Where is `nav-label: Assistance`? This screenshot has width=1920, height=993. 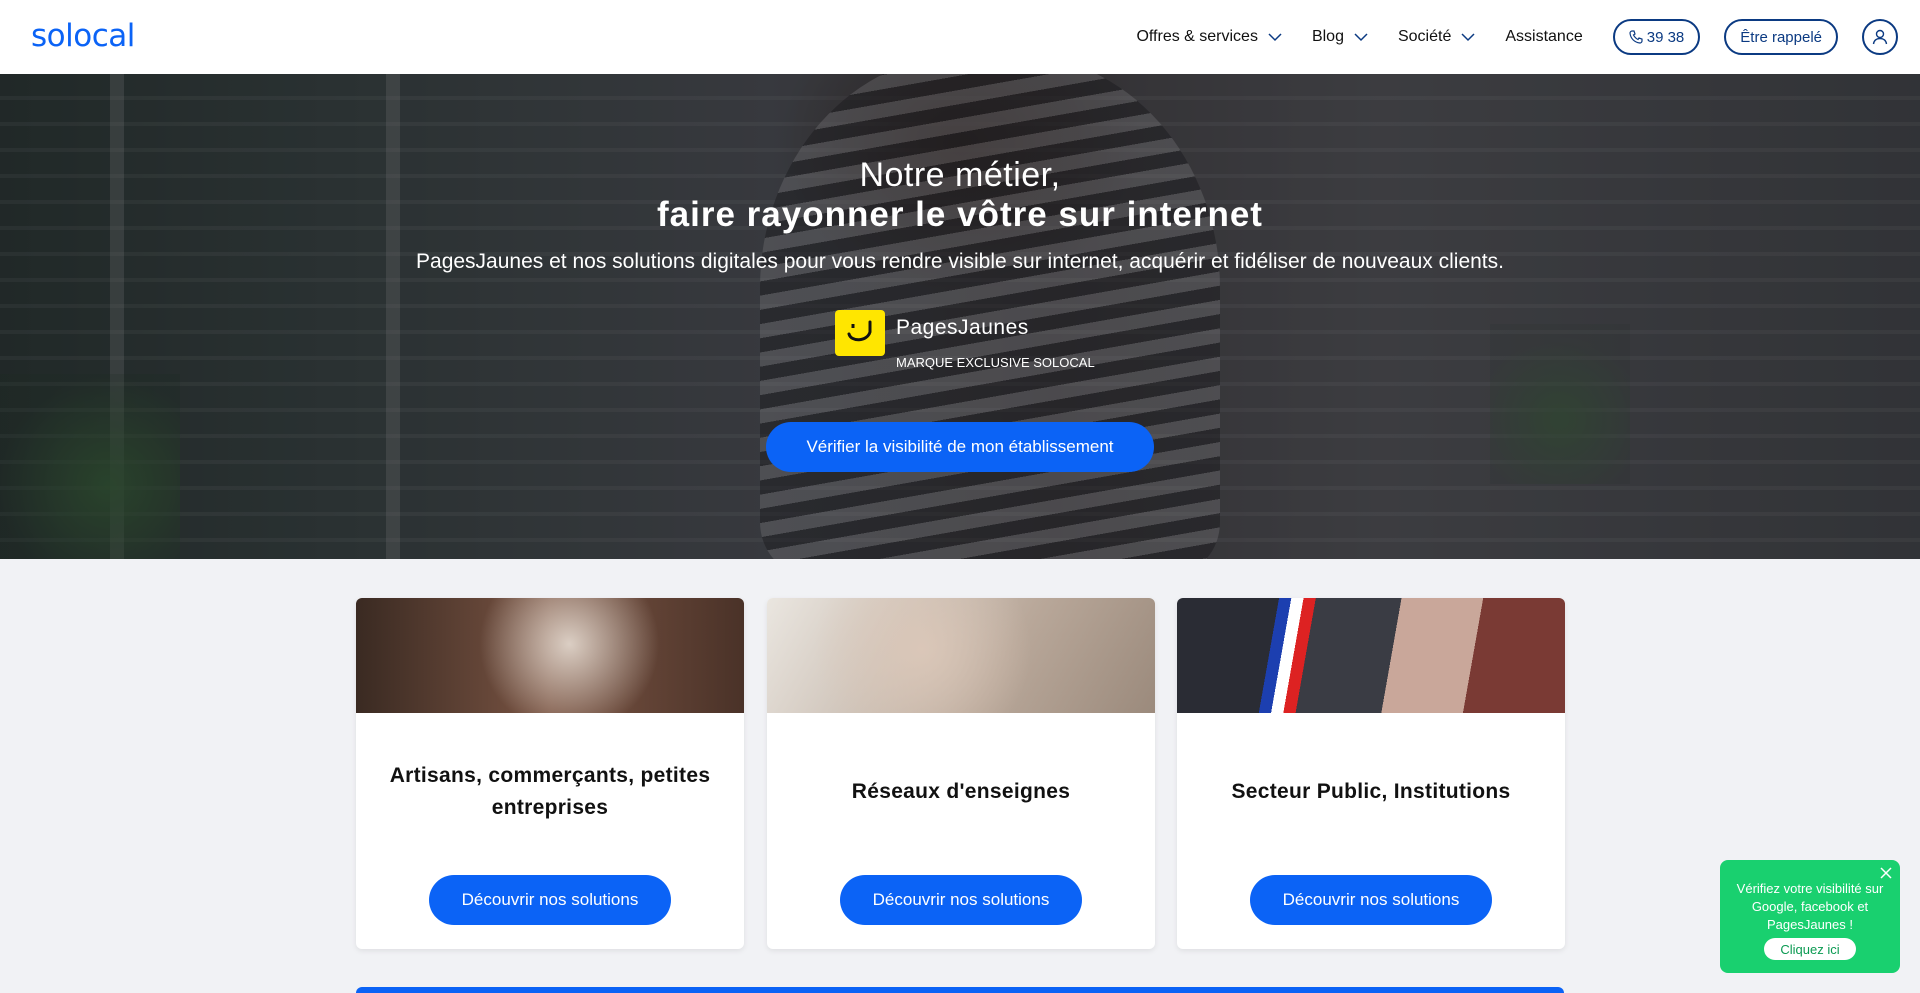 nav-label: Assistance is located at coordinates (1544, 36).